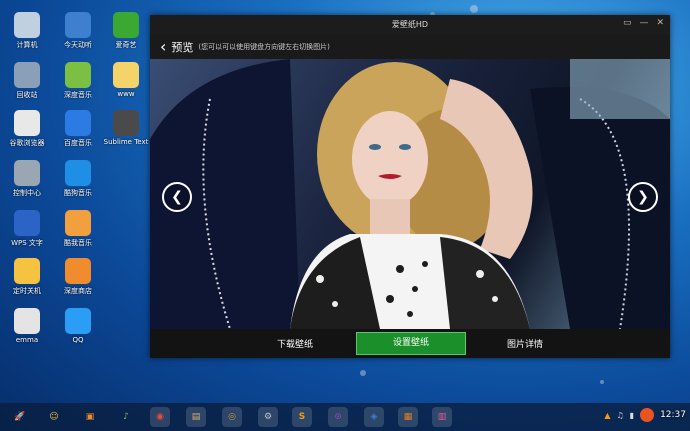  What do you see at coordinates (525, 343) in the screenshot?
I see `image-details-button: 图片详情` at bounding box center [525, 343].